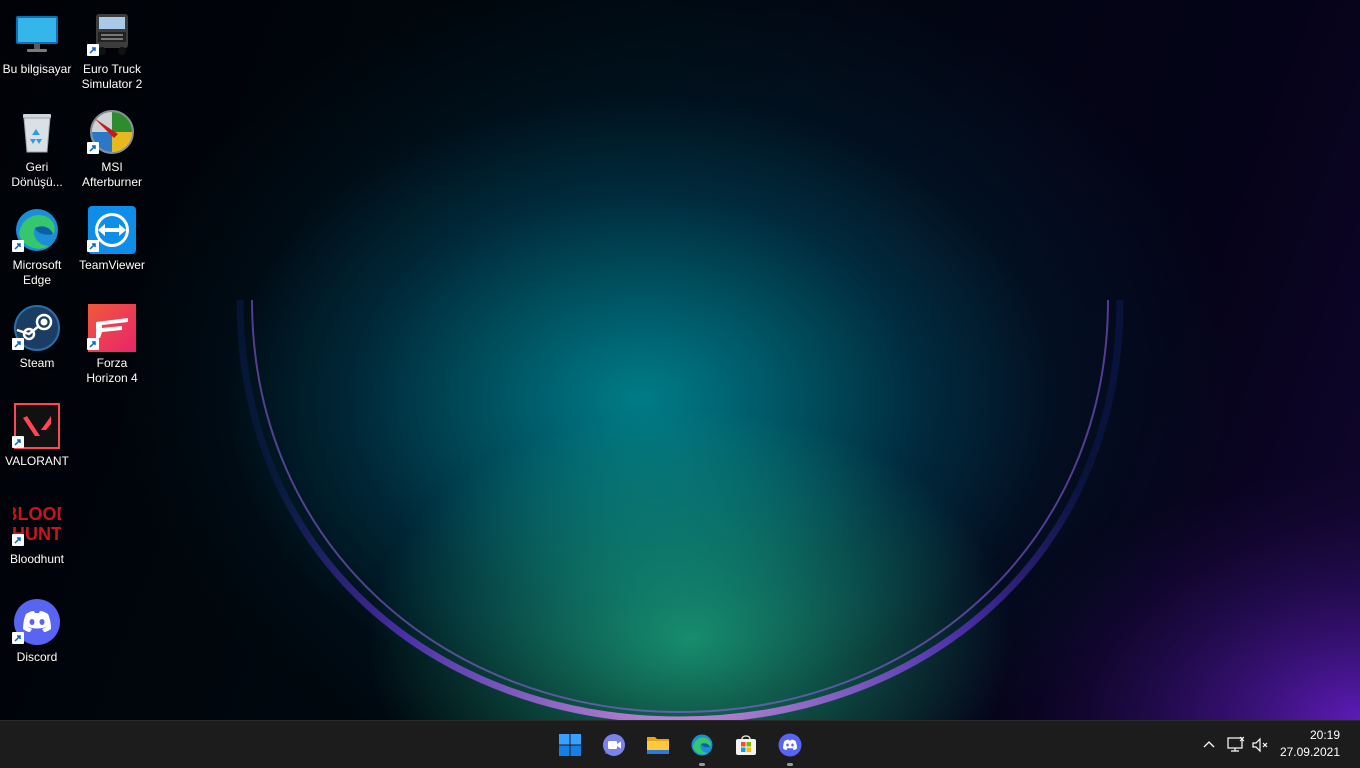 The height and width of the screenshot is (768, 1360). What do you see at coordinates (112, 174) in the screenshot?
I see `desktop-icon-label: MSI Afterburner` at bounding box center [112, 174].